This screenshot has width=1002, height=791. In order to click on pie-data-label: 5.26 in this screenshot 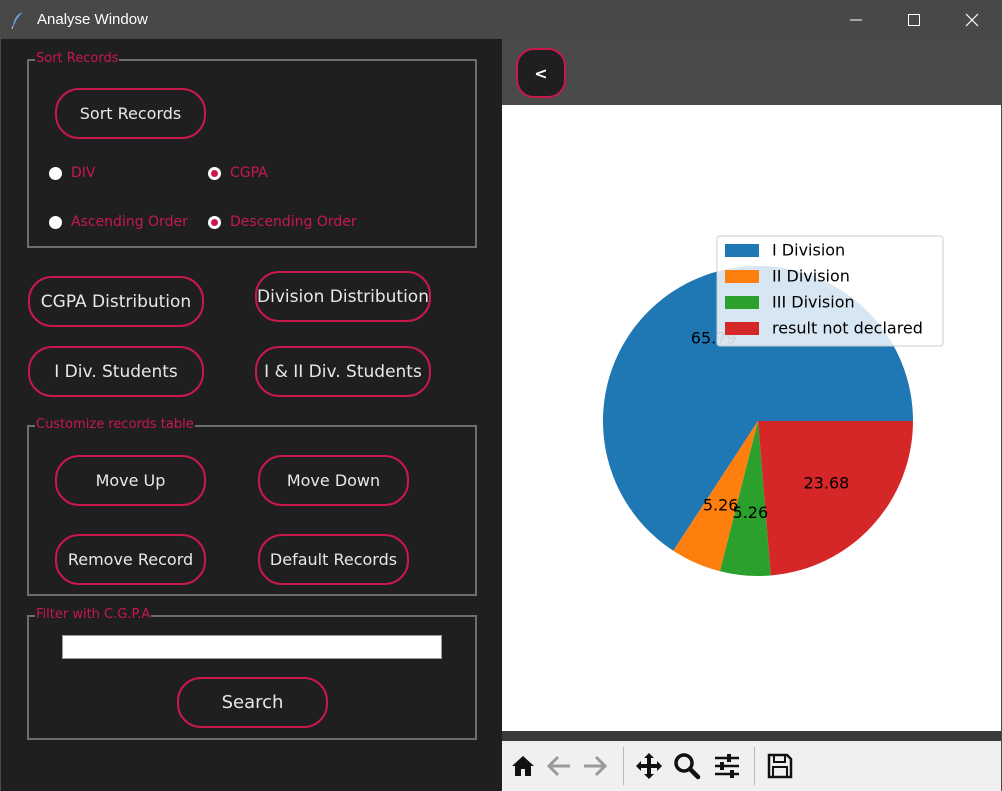, I will do `click(751, 512)`.